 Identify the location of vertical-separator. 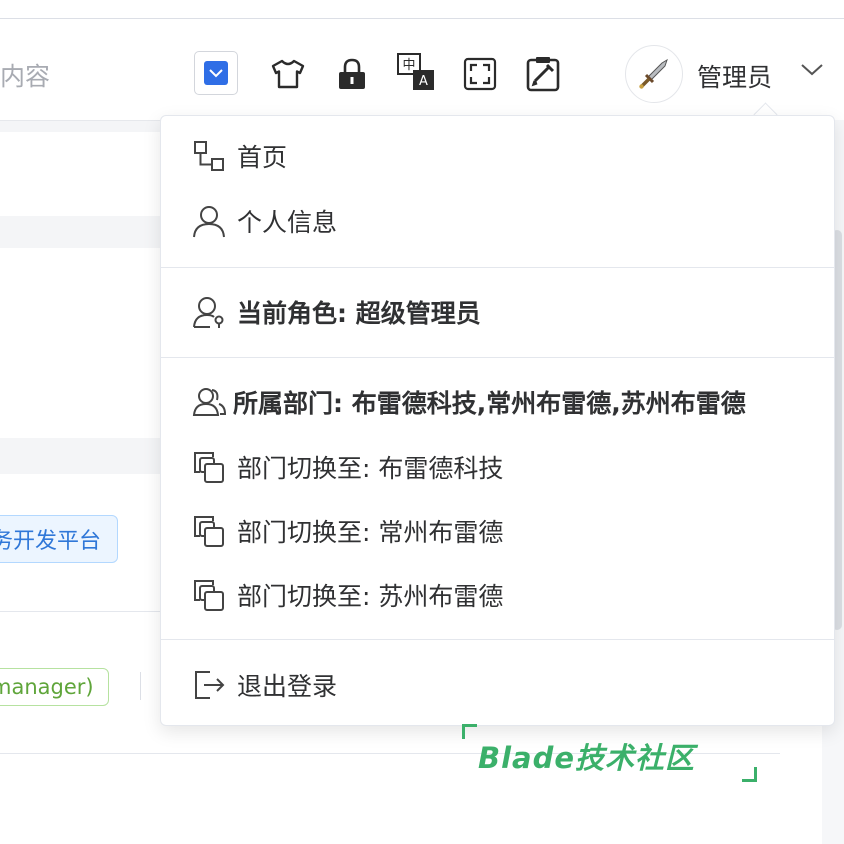
(140, 686).